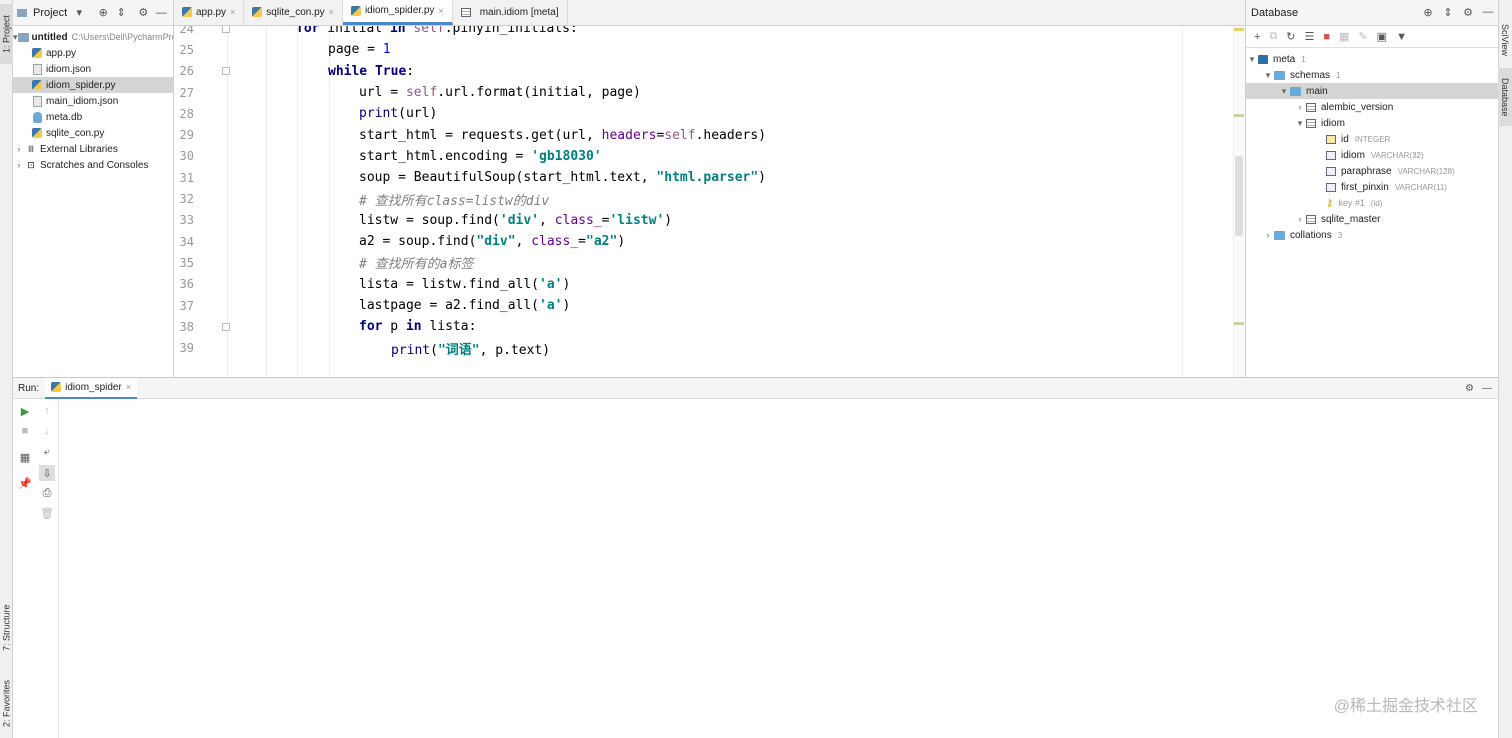 The width and height of the screenshot is (1512, 738). I want to click on run-toolbar: ▶ ↑ ■ ↓ ⤶ ▦ ⇩ 📌 ⎙ 🗑, so click(36, 568).